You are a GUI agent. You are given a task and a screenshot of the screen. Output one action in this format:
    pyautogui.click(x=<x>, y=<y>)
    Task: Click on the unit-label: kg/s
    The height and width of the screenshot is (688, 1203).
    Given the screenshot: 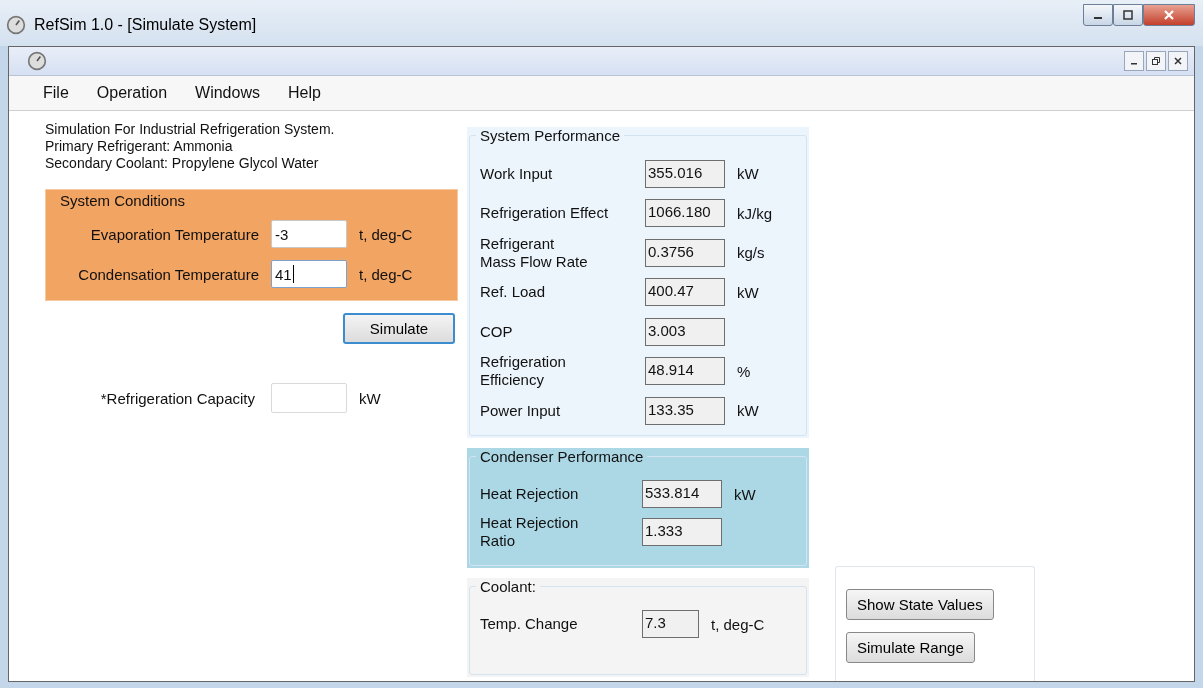 What is the action you would take?
    pyautogui.click(x=751, y=253)
    